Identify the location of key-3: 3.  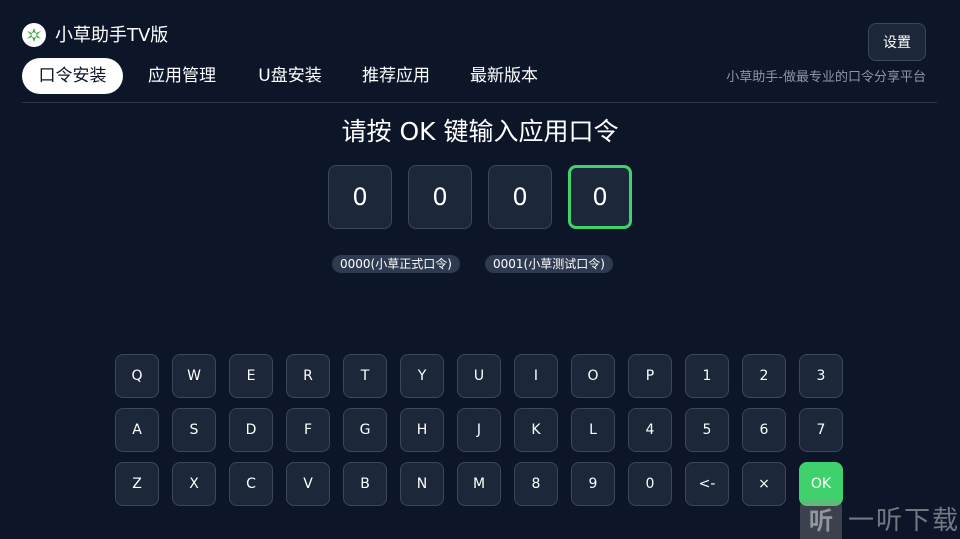
(821, 376).